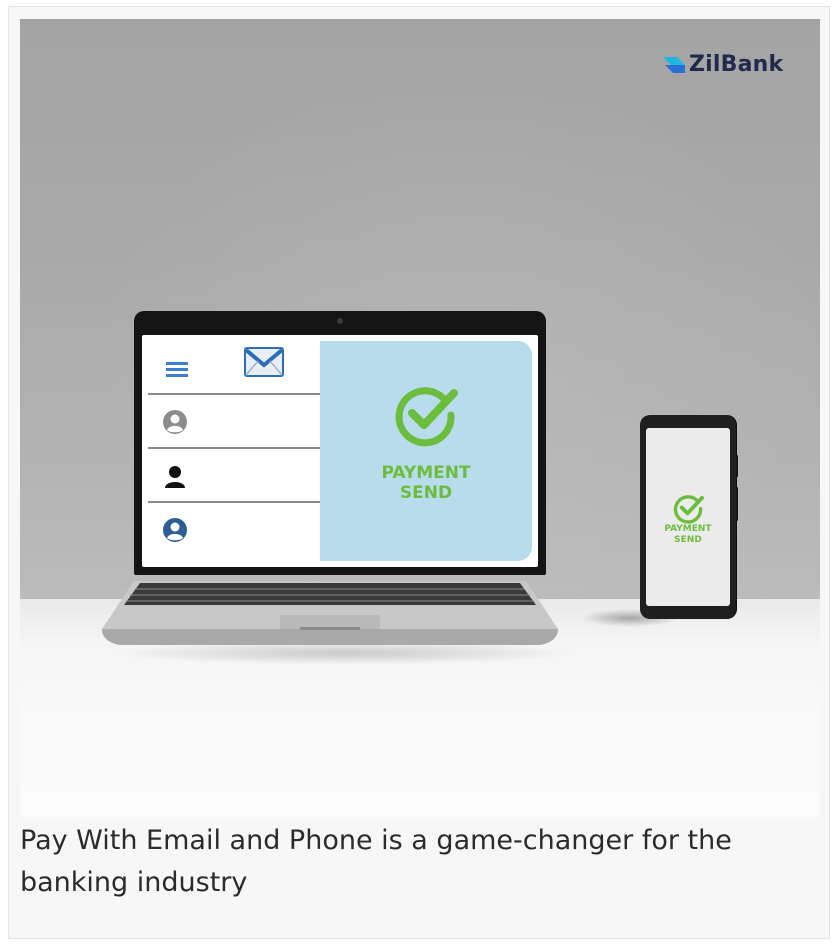 Image resolution: width=840 pixels, height=945 pixels. Describe the element at coordinates (688, 529) in the screenshot. I see `phone-status-line1: PAYMENT` at that location.